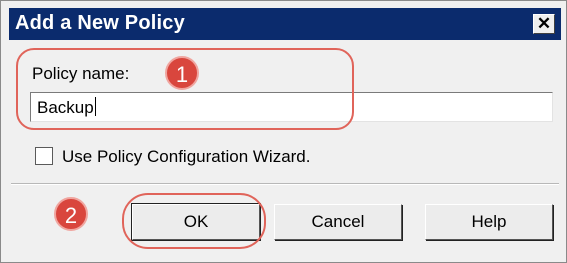  I want to click on cancel-button: Cancel, so click(338, 222).